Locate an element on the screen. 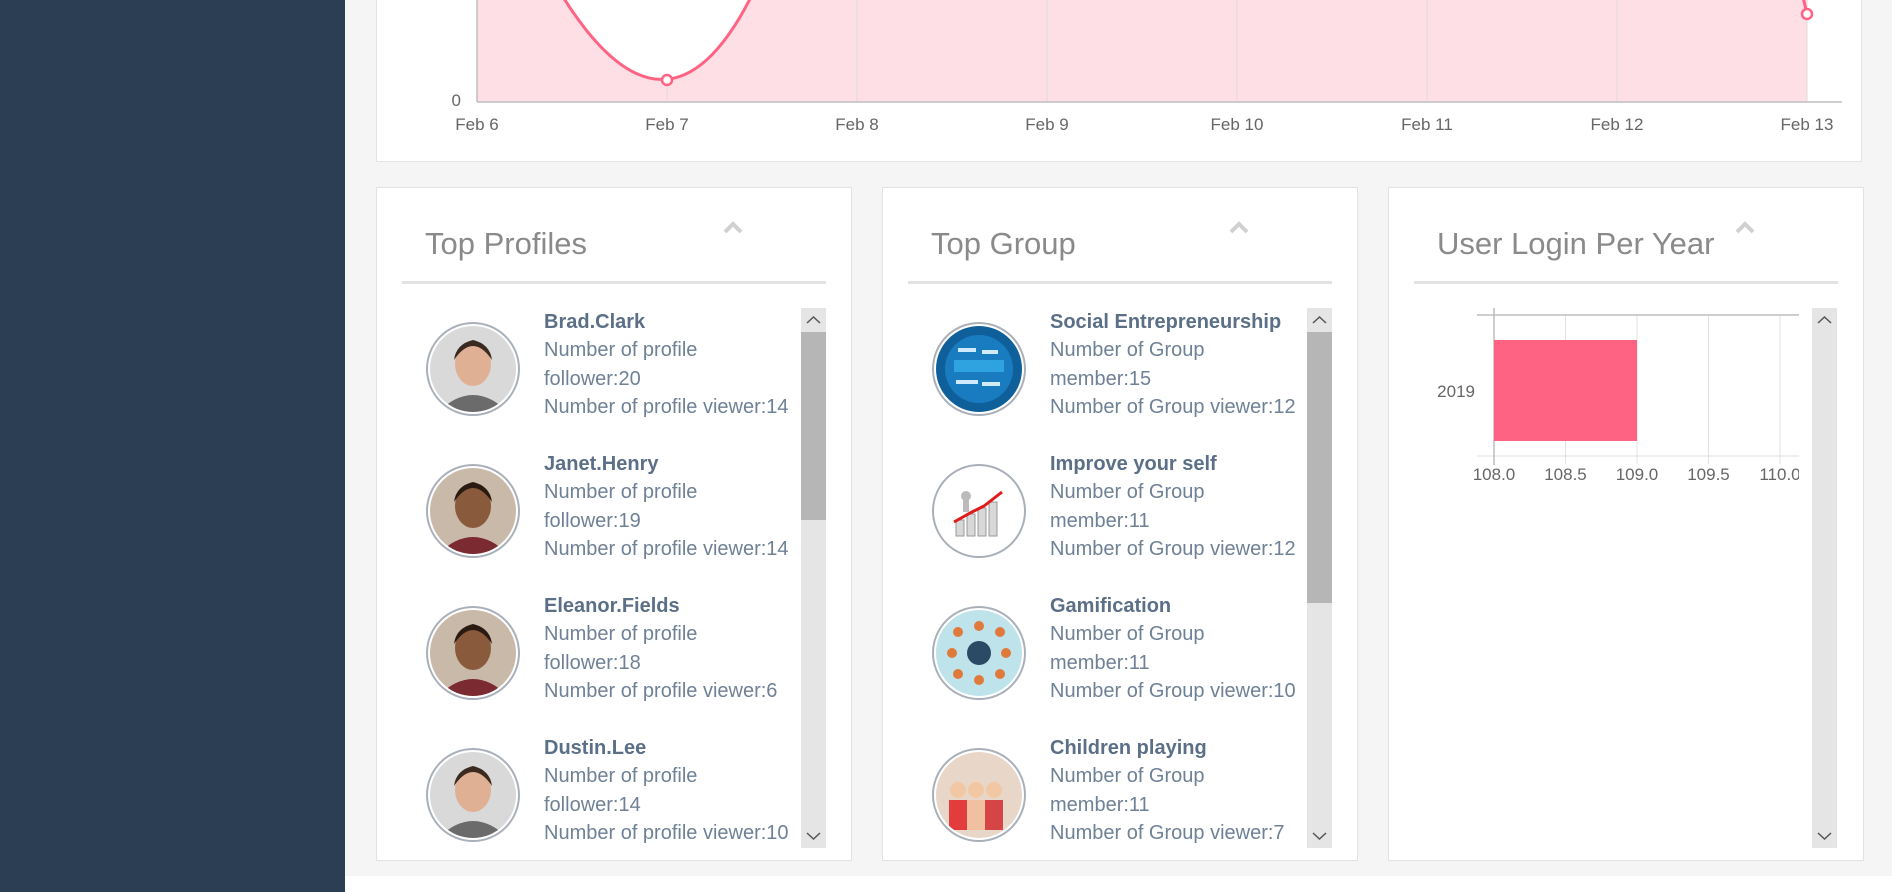 This screenshot has height=892, width=1892. profile-stat-2: follower:14 is located at coordinates (592, 805).